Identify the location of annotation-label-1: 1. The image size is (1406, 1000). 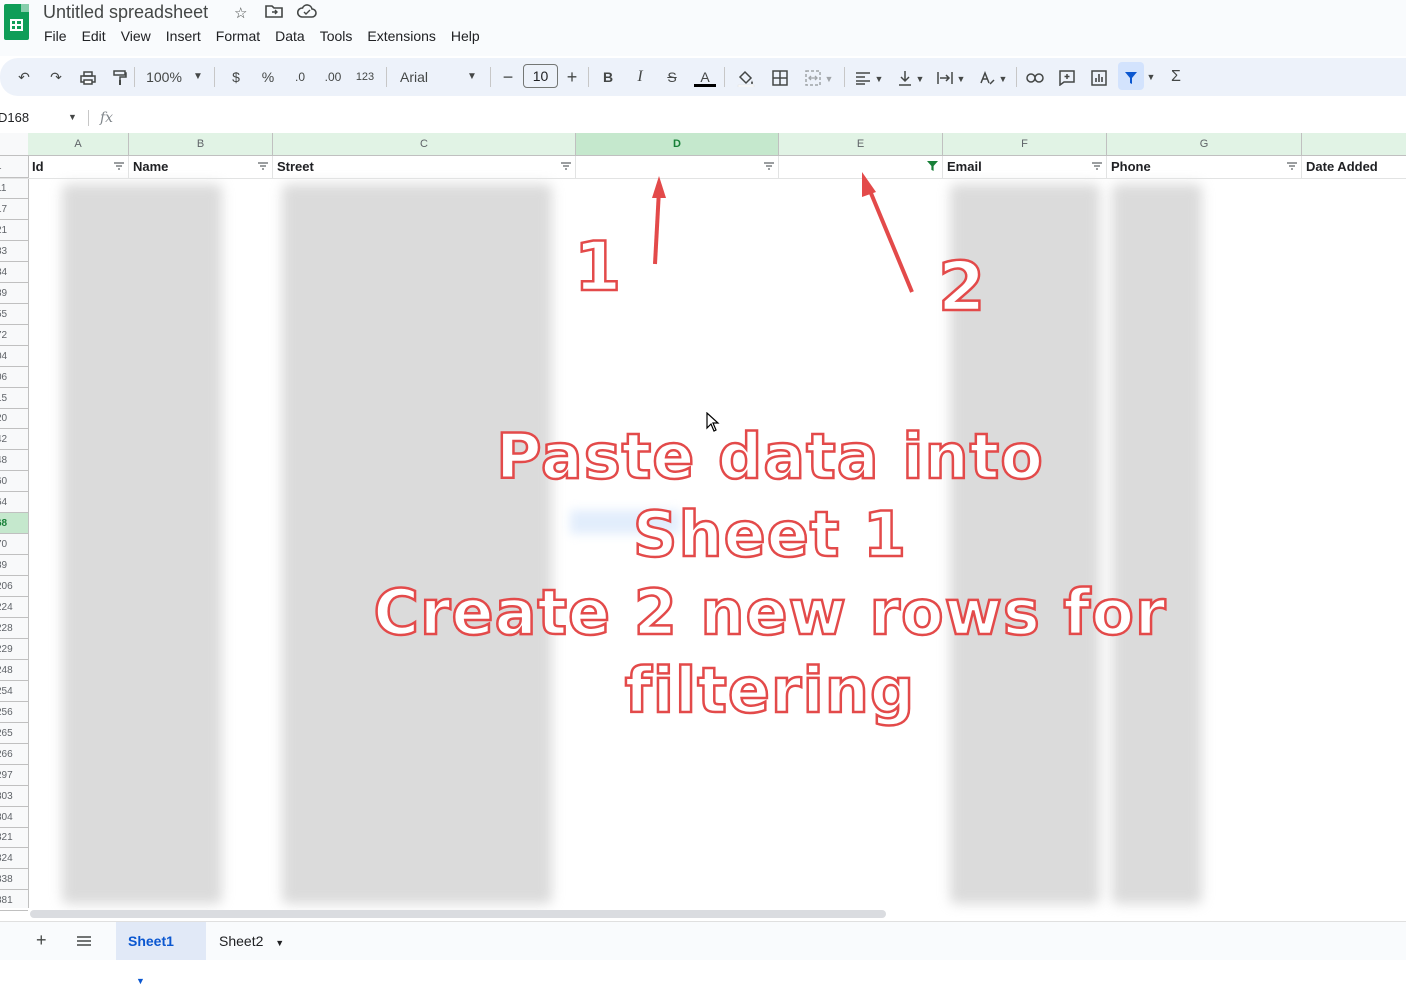
(598, 268).